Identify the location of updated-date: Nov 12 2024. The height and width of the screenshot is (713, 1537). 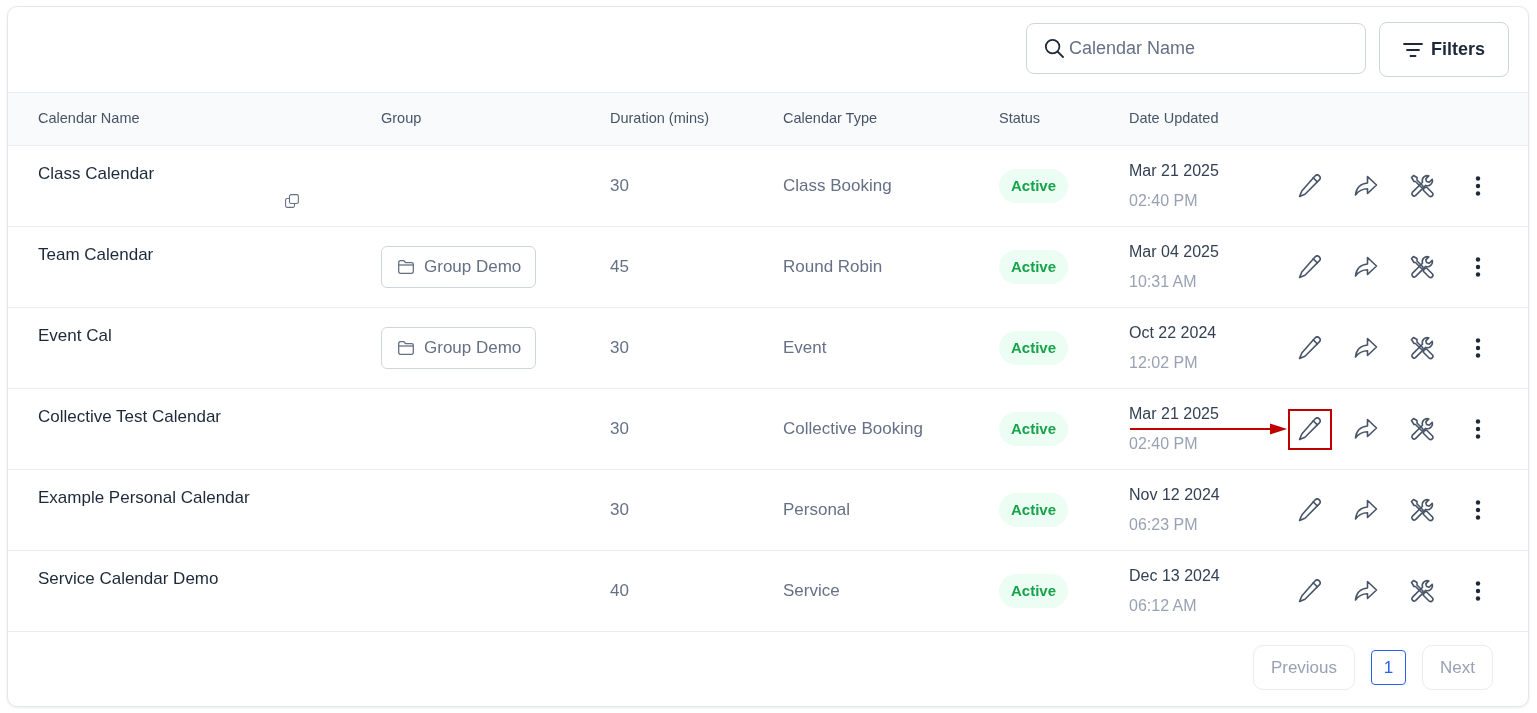
(1174, 495).